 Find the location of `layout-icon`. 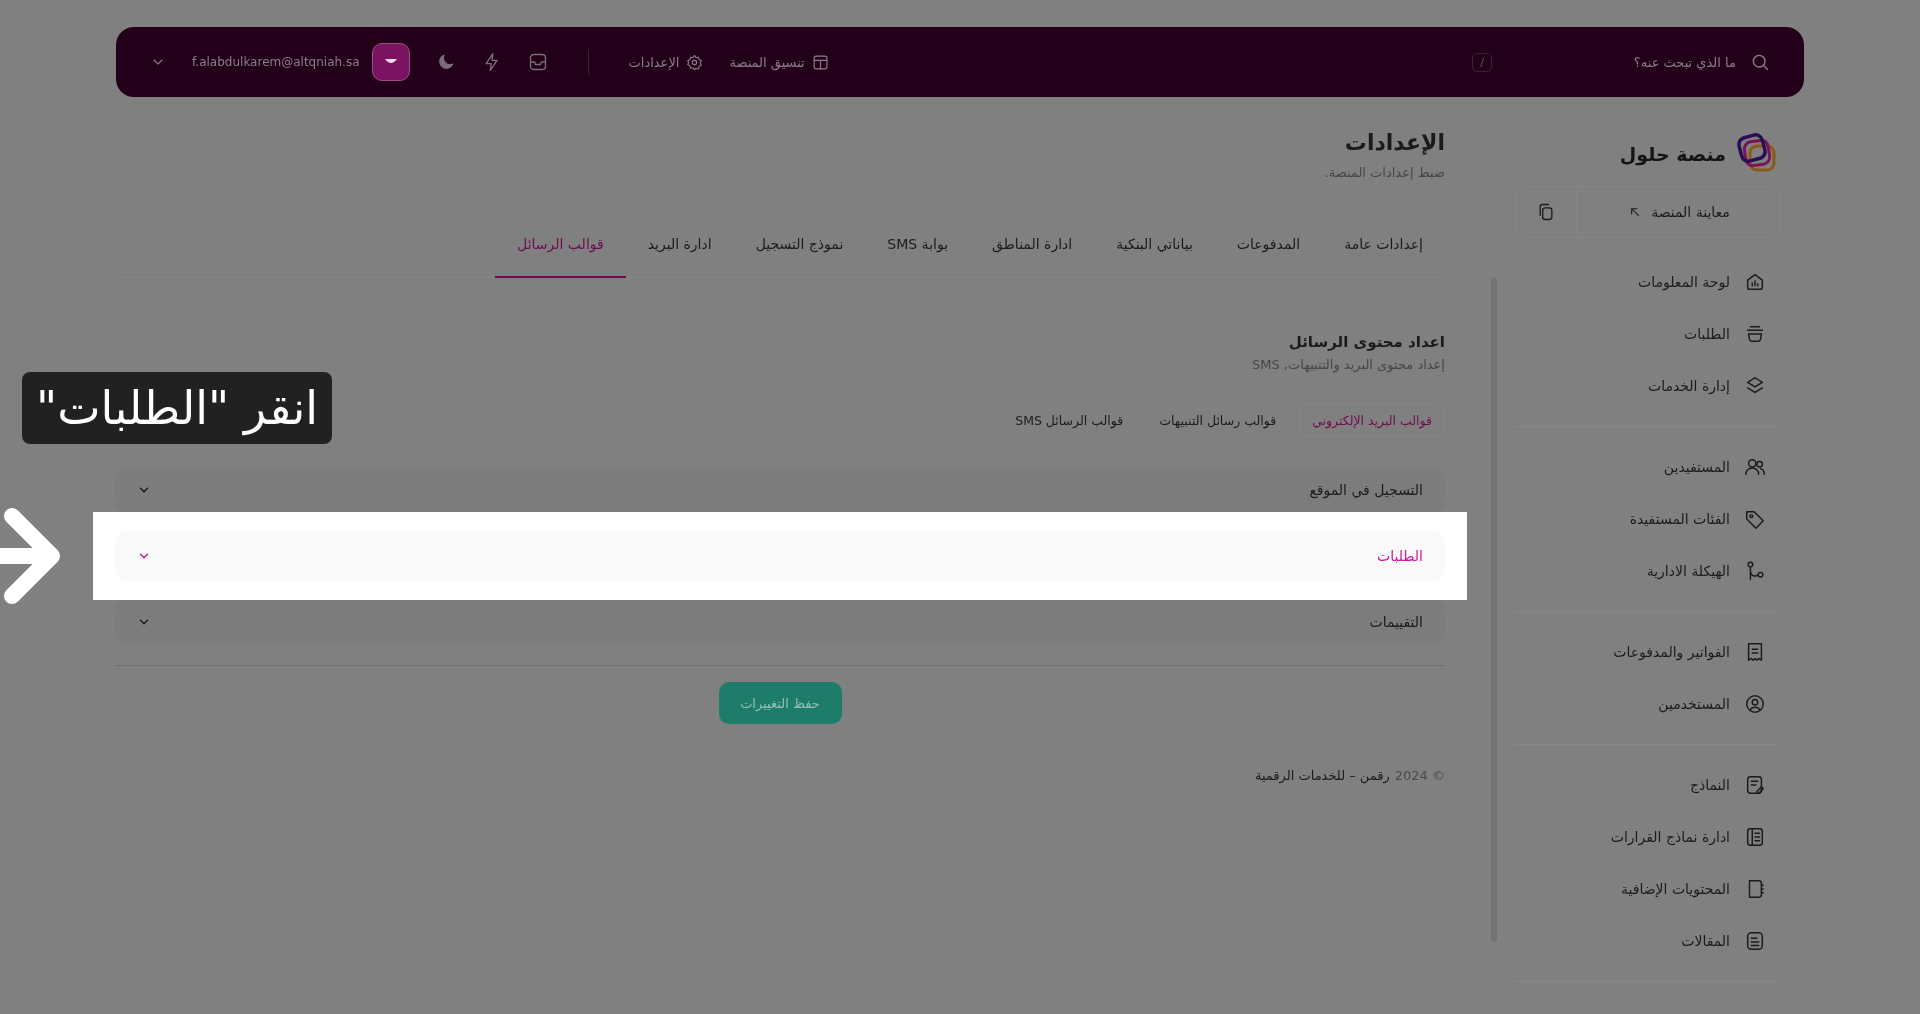

layout-icon is located at coordinates (820, 62).